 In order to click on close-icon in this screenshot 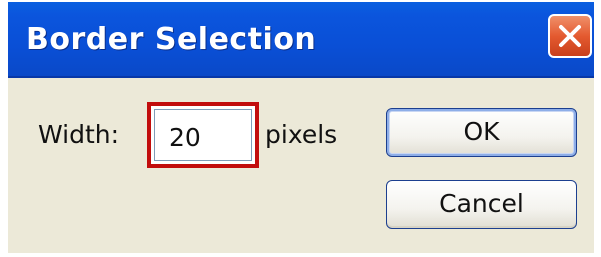, I will do `click(570, 36)`.